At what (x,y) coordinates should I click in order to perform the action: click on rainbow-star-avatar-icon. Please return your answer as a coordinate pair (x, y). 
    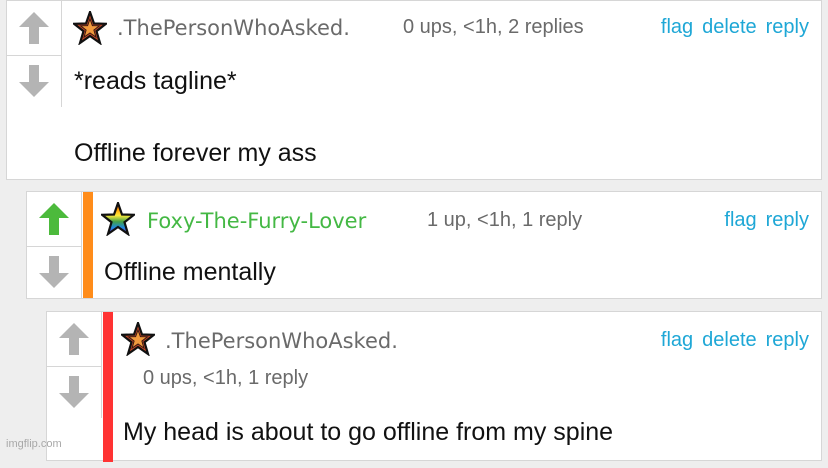
    Looking at the image, I should click on (118, 218).